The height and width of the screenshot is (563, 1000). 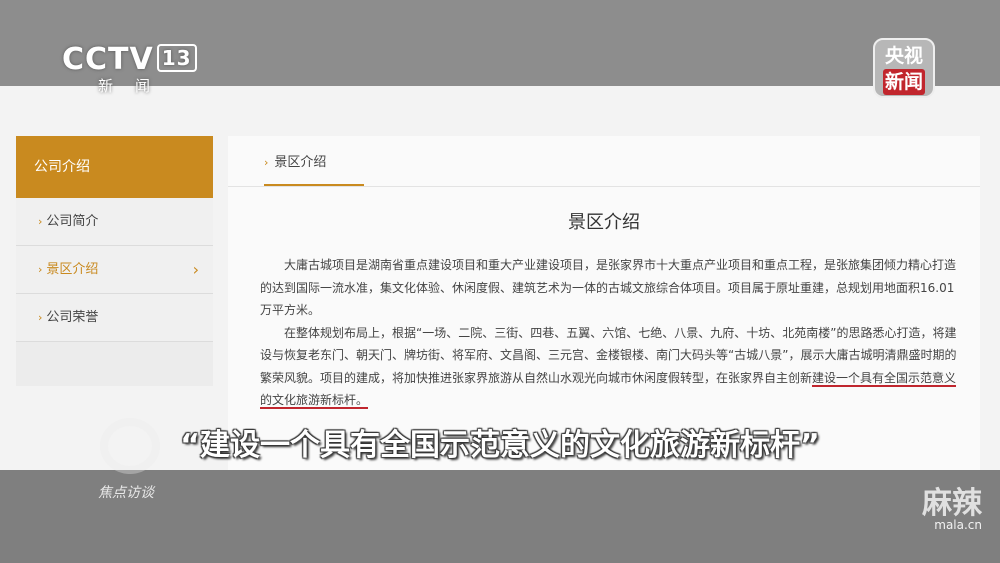 I want to click on mala-watermark: 麻辣 mala.cn, so click(x=941, y=505).